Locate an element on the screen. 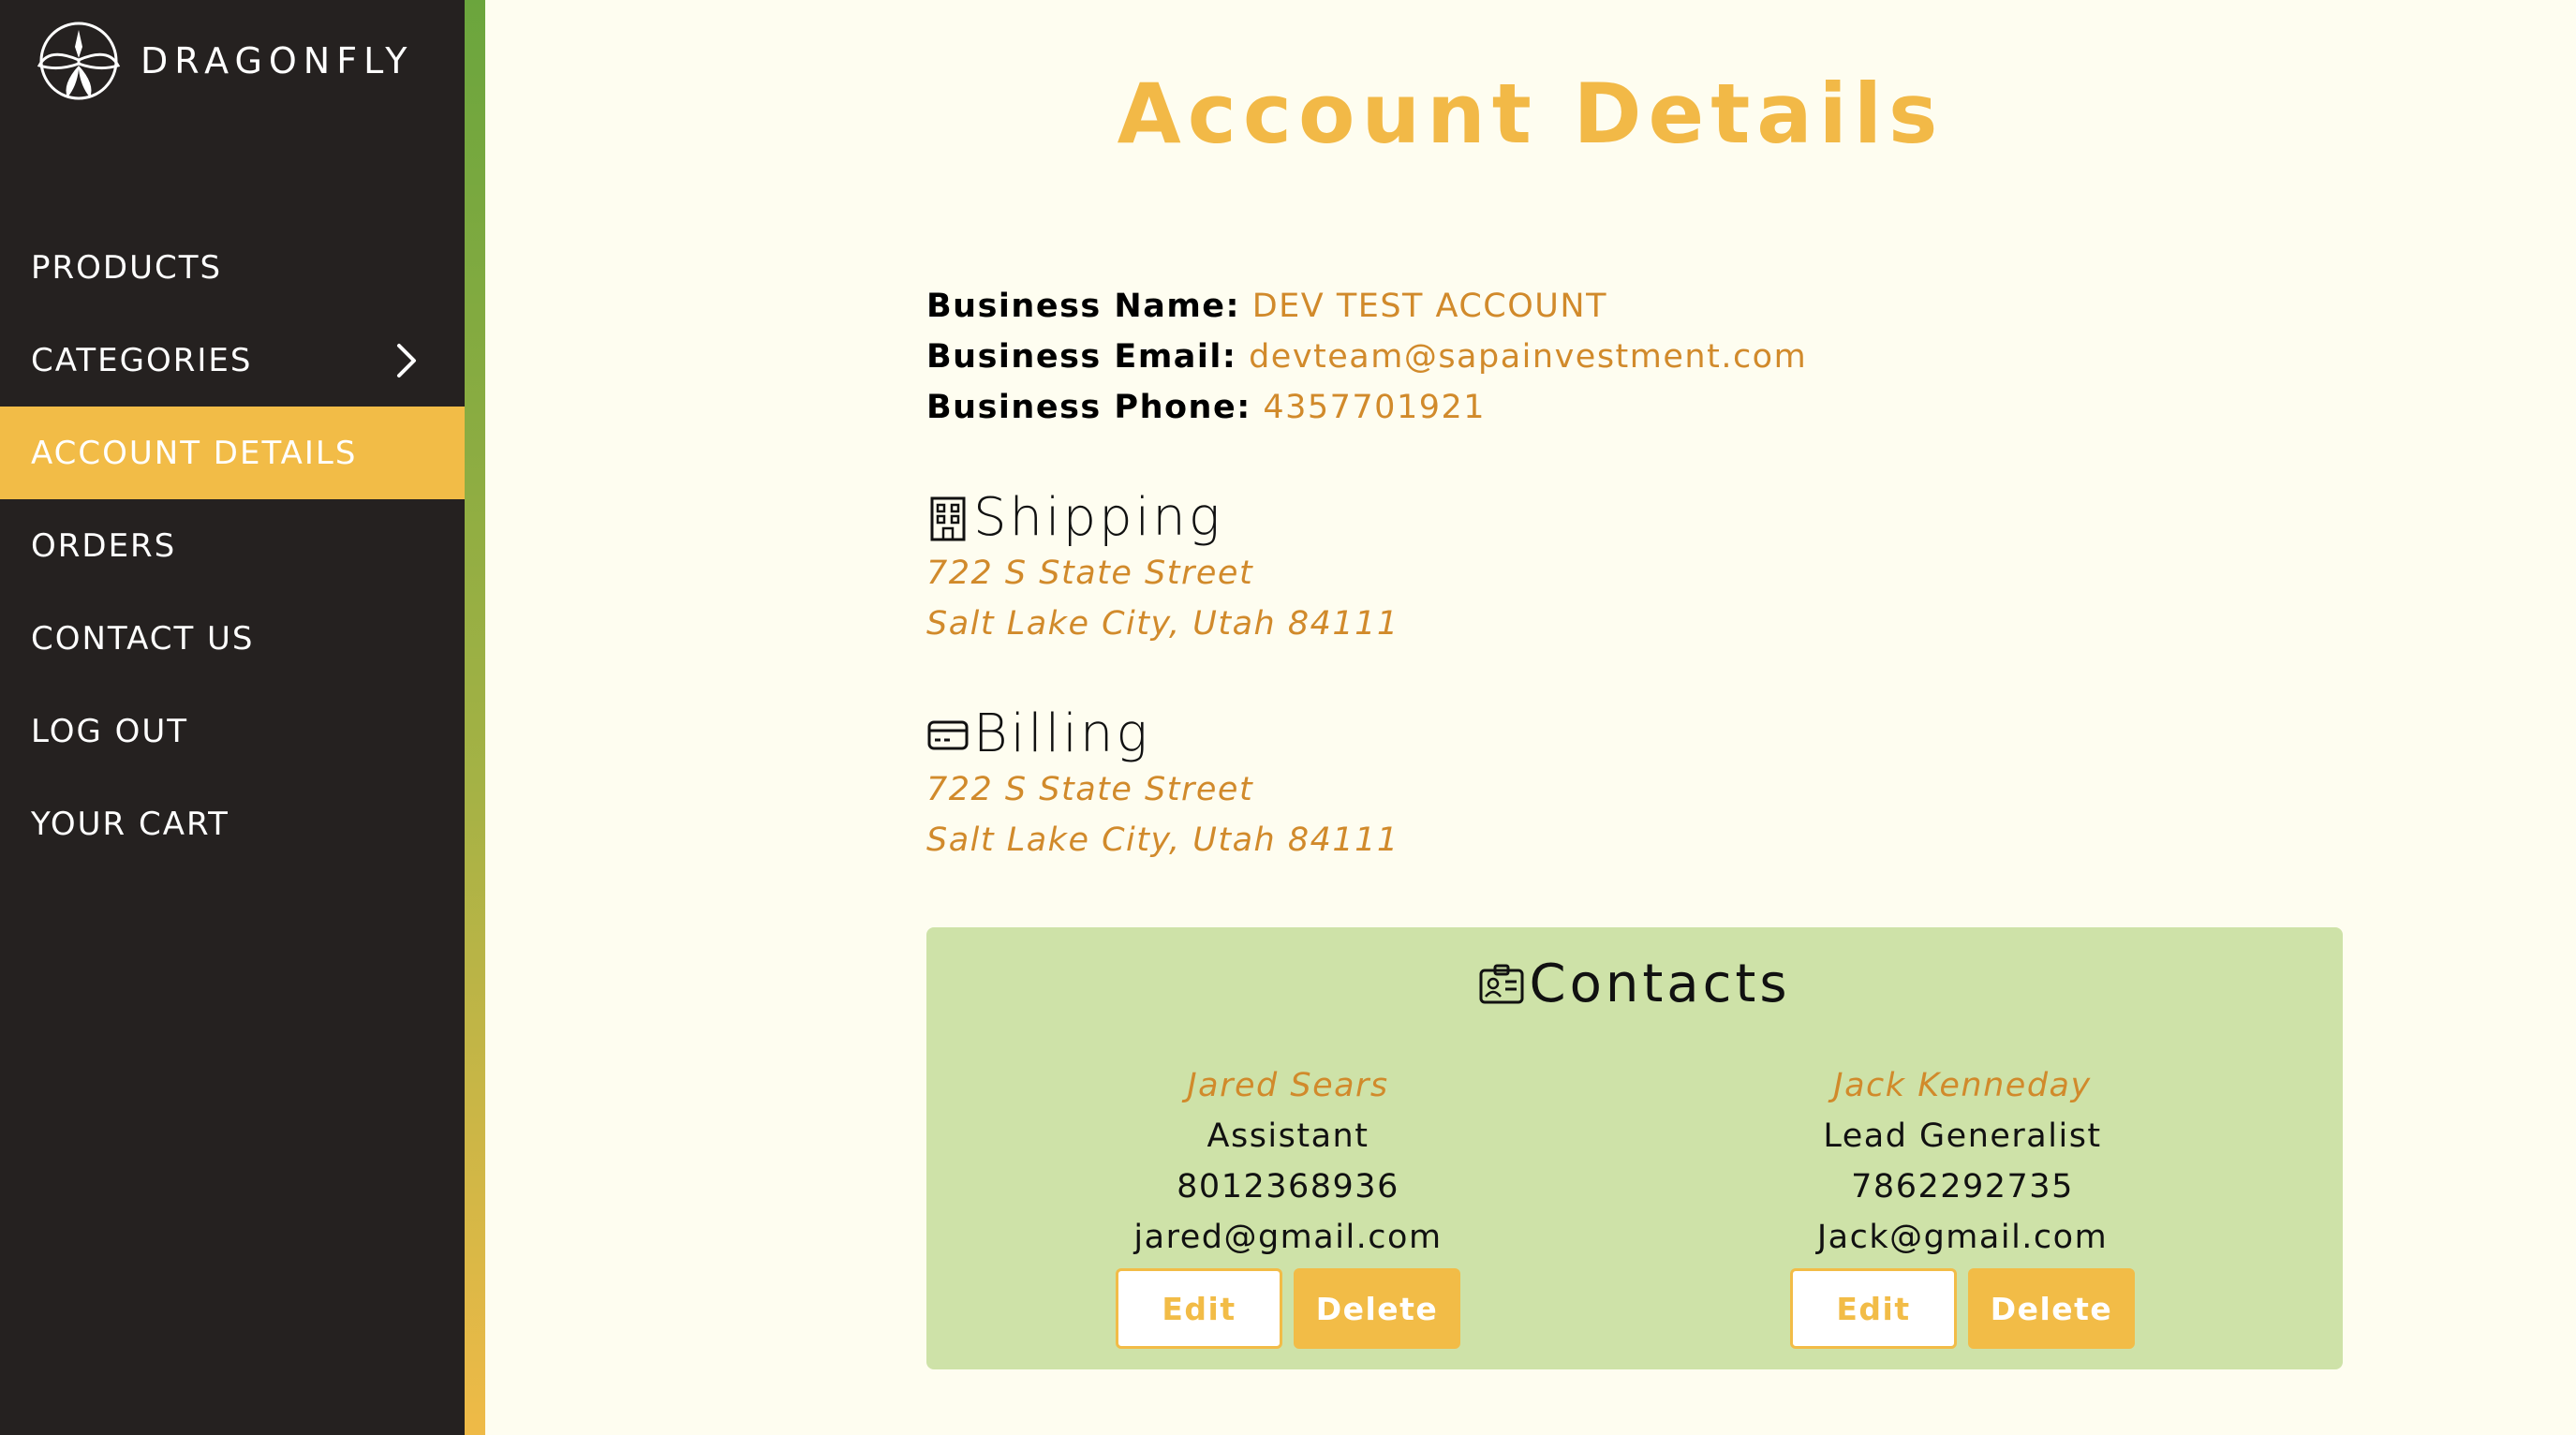 The height and width of the screenshot is (1435, 2576). sidebar-item-label: YOUR CART is located at coordinates (130, 824).